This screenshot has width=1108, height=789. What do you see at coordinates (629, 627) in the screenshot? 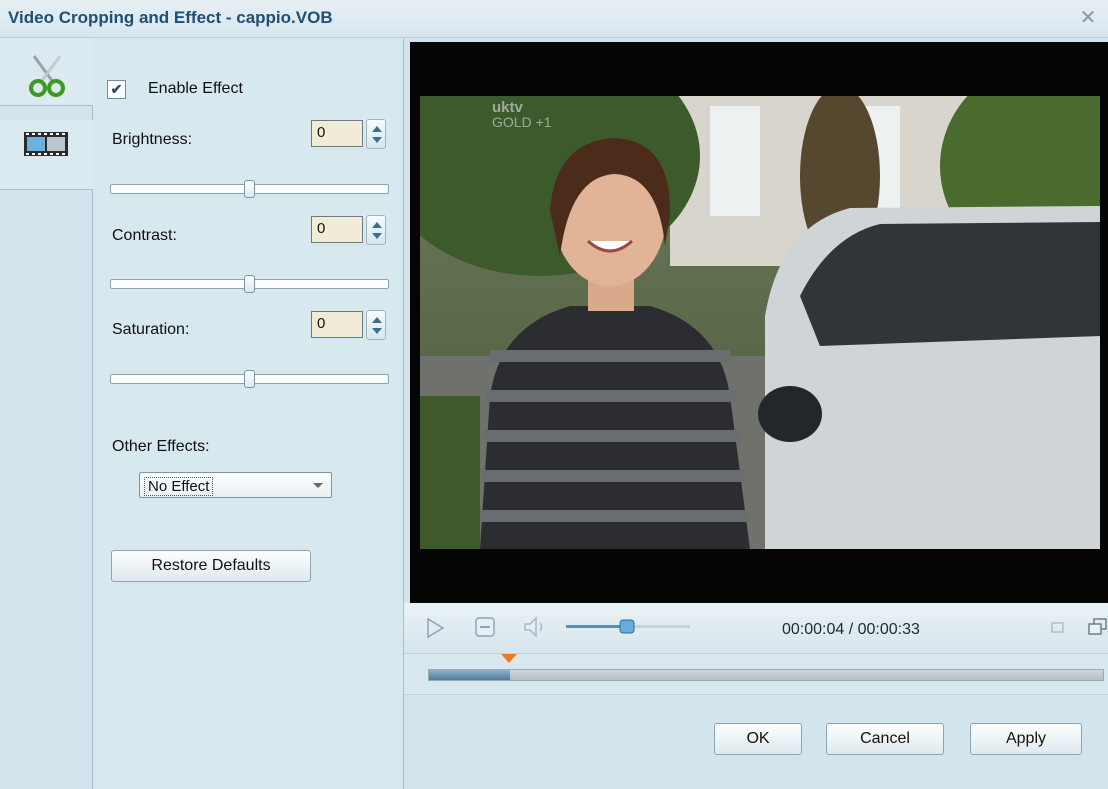
I see `volume-slider` at bounding box center [629, 627].